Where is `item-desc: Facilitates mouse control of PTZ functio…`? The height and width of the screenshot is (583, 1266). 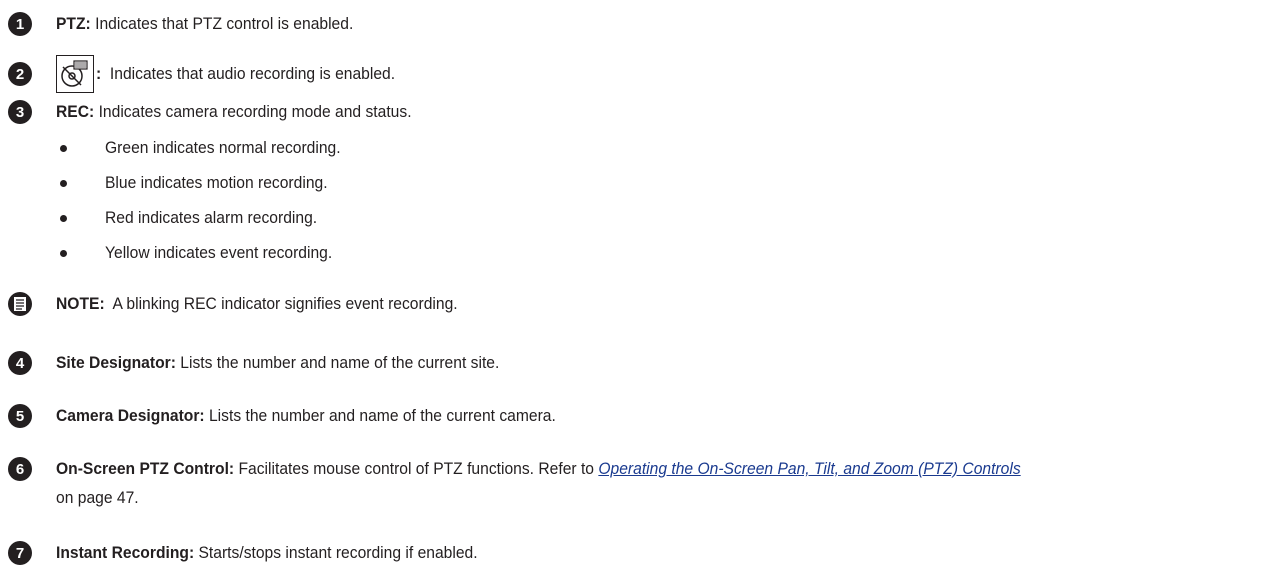 item-desc: Facilitates mouse control of PTZ functio… is located at coordinates (416, 468).